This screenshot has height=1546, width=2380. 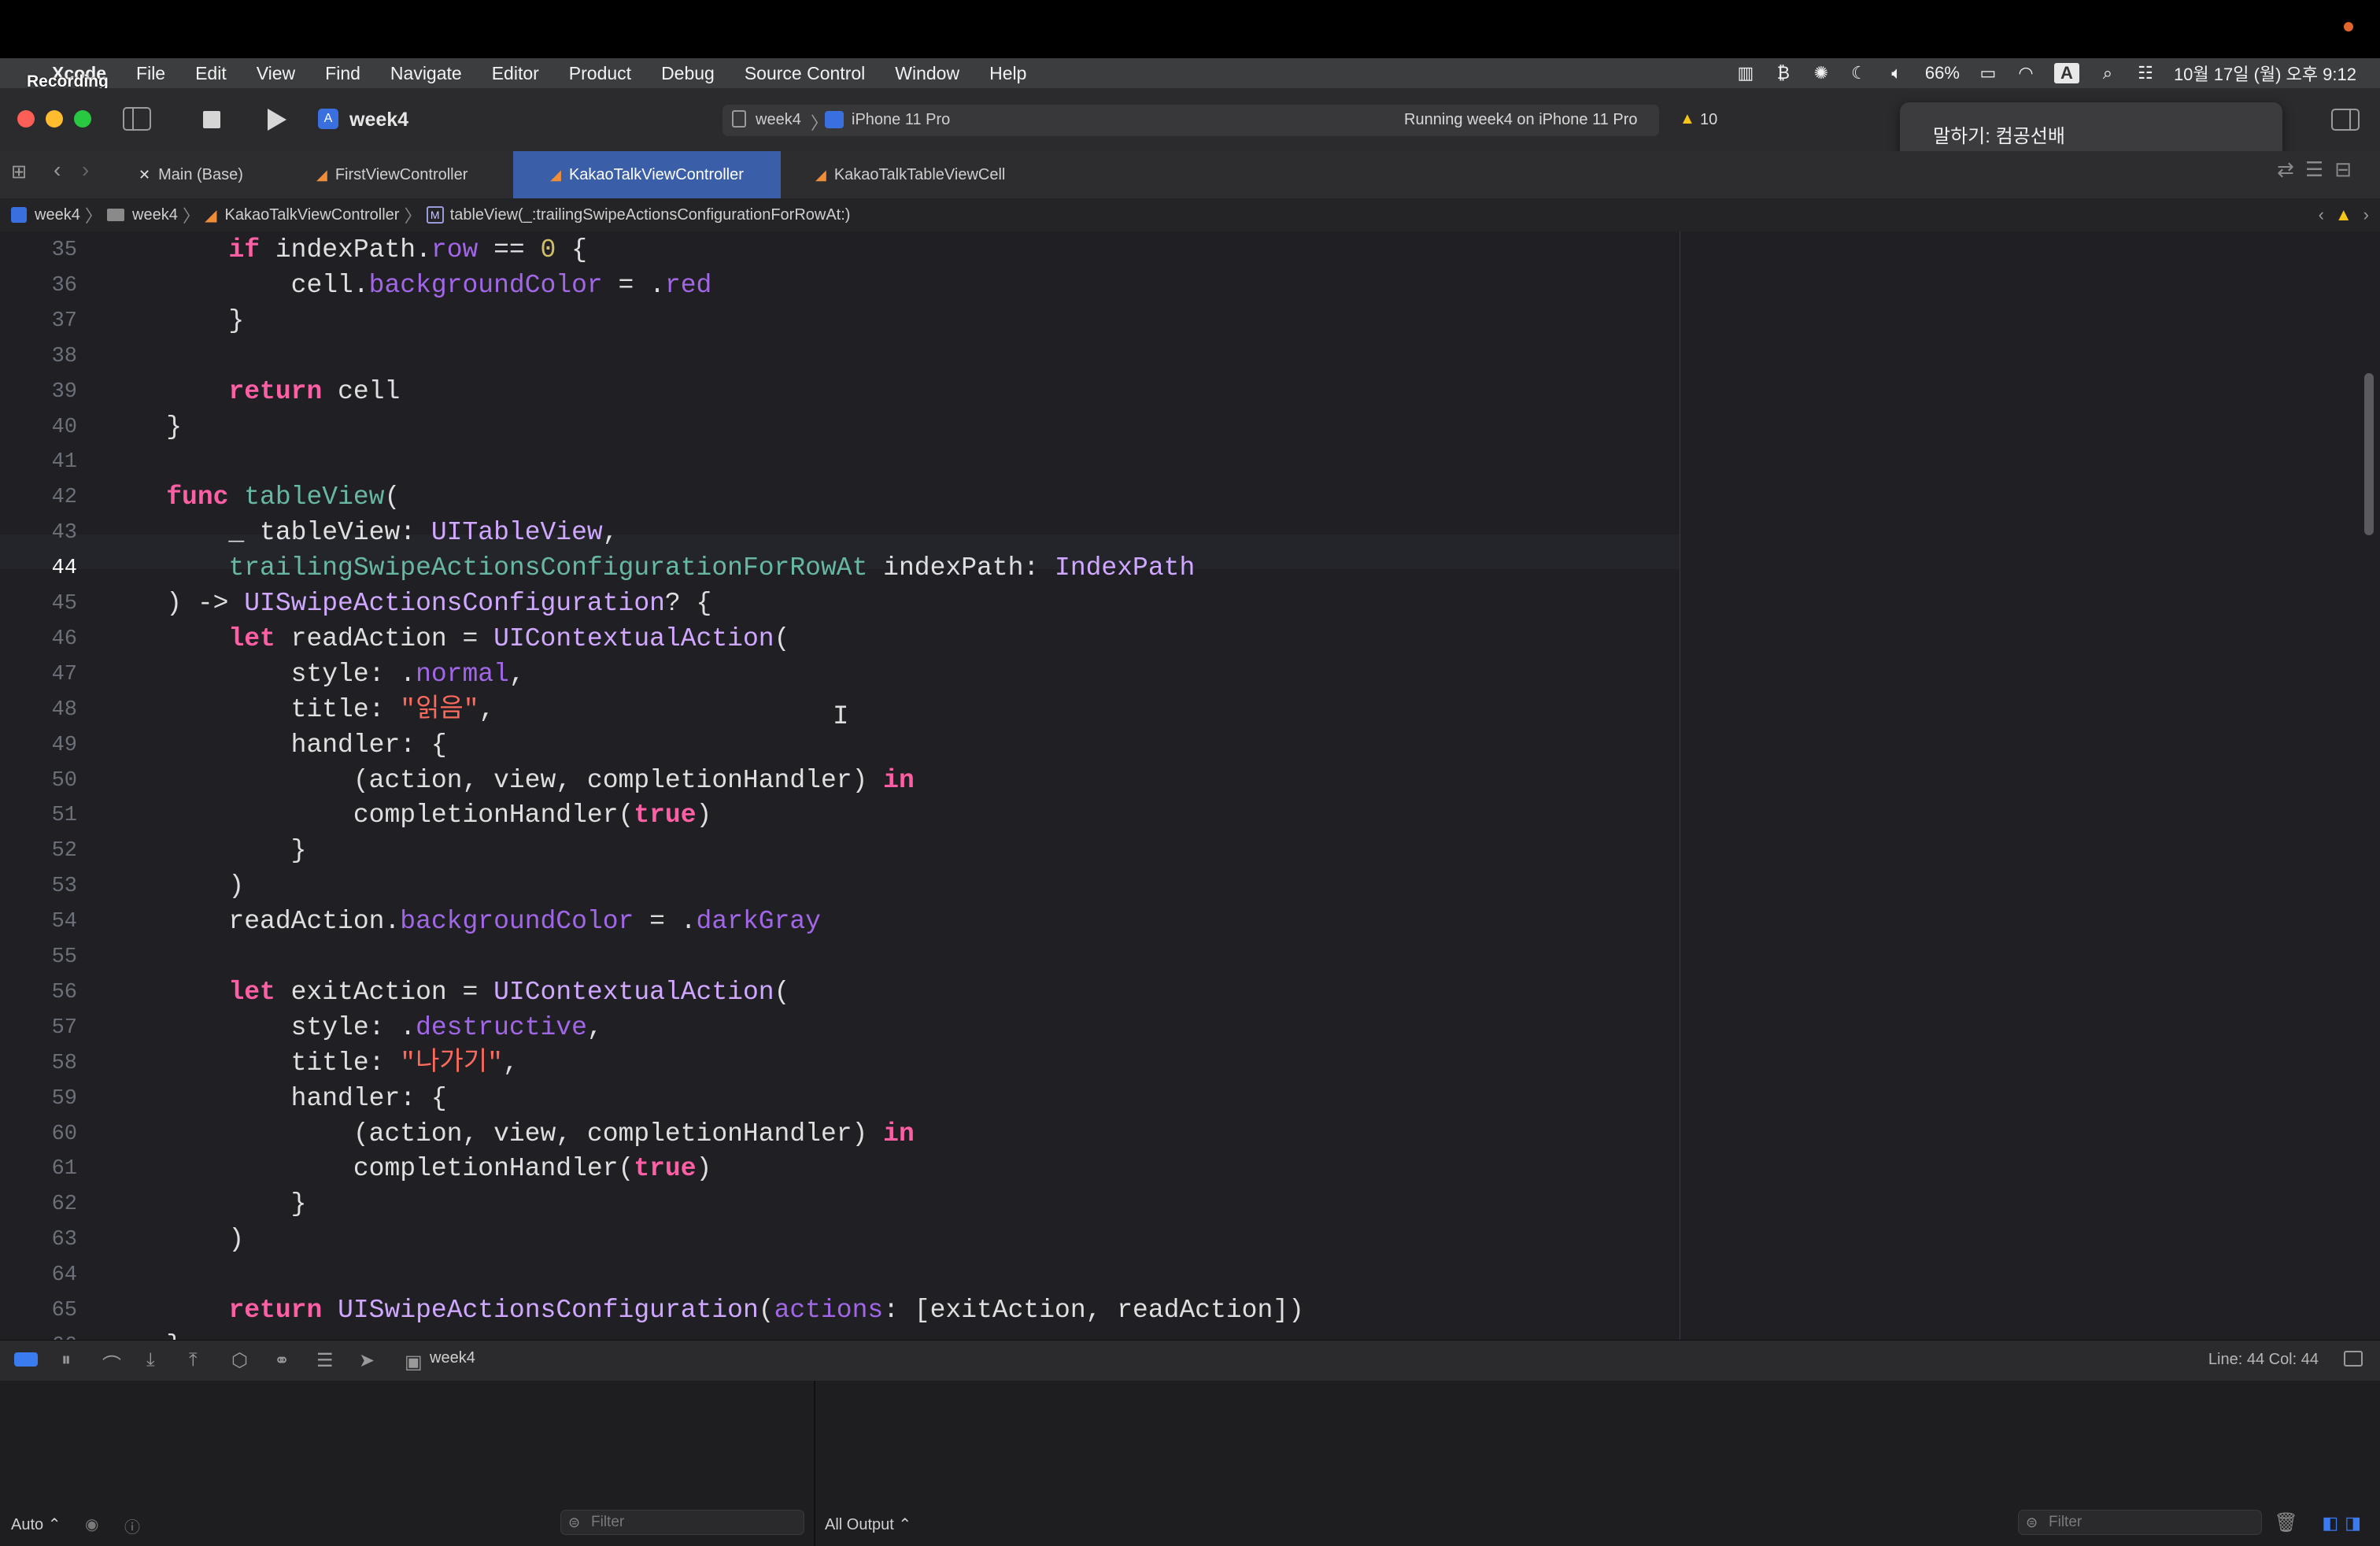 I want to click on menu-editor: Editor, so click(x=515, y=73).